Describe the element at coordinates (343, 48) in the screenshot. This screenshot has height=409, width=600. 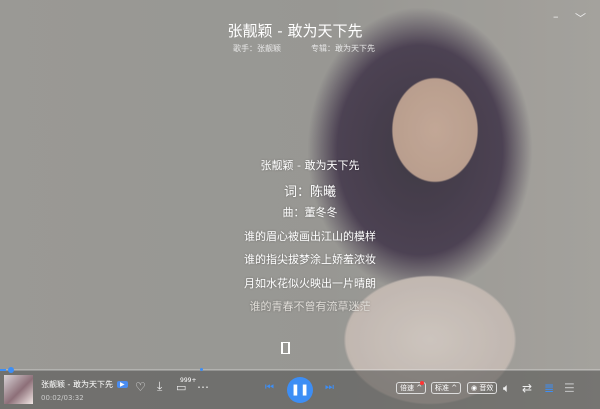
I see `album-link: 专辑：敢为天下先` at that location.